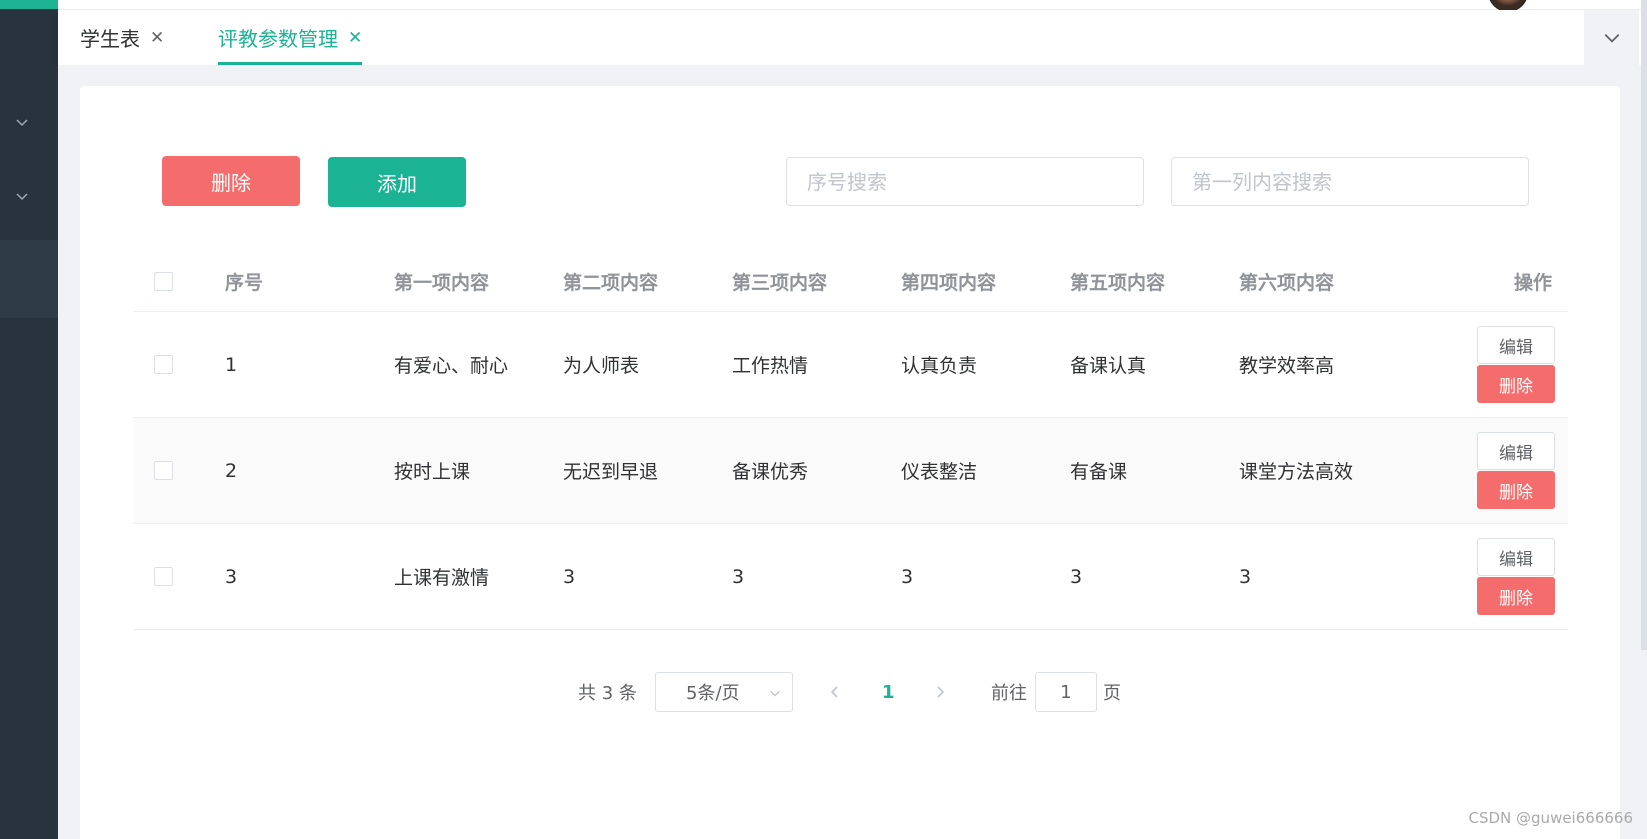 The width and height of the screenshot is (1647, 839). What do you see at coordinates (442, 283) in the screenshot?
I see `header-cell: 第一项内容` at bounding box center [442, 283].